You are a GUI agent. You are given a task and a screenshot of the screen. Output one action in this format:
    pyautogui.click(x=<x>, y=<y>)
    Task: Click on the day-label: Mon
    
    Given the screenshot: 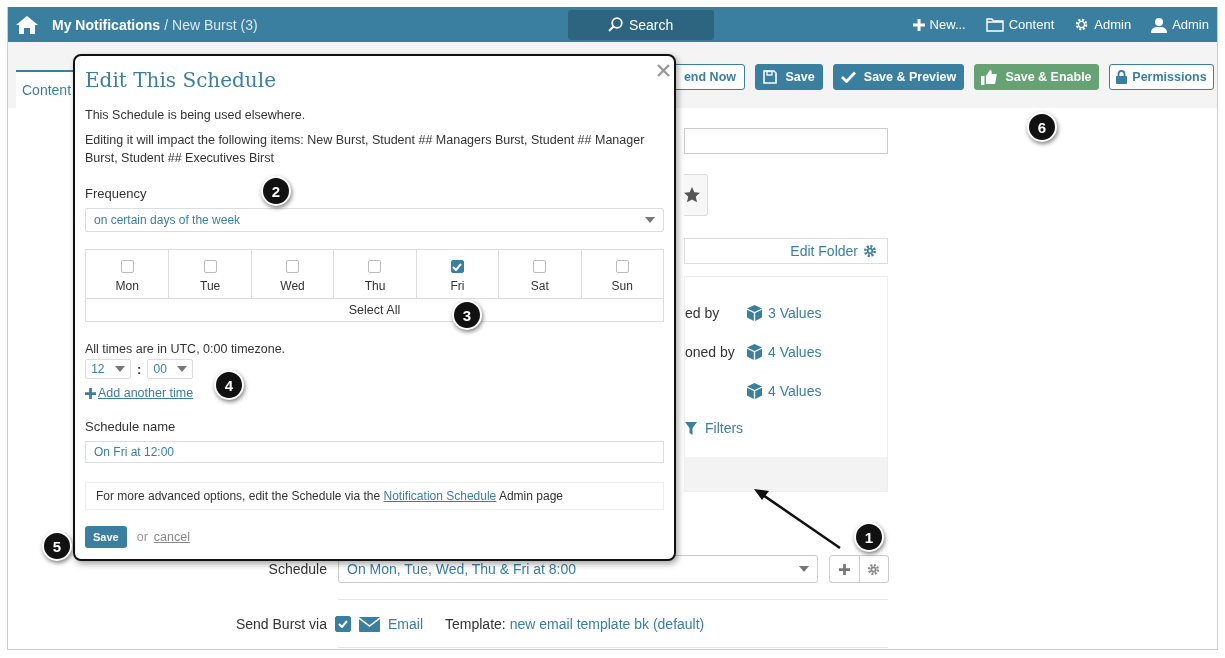 What is the action you would take?
    pyautogui.click(x=127, y=286)
    